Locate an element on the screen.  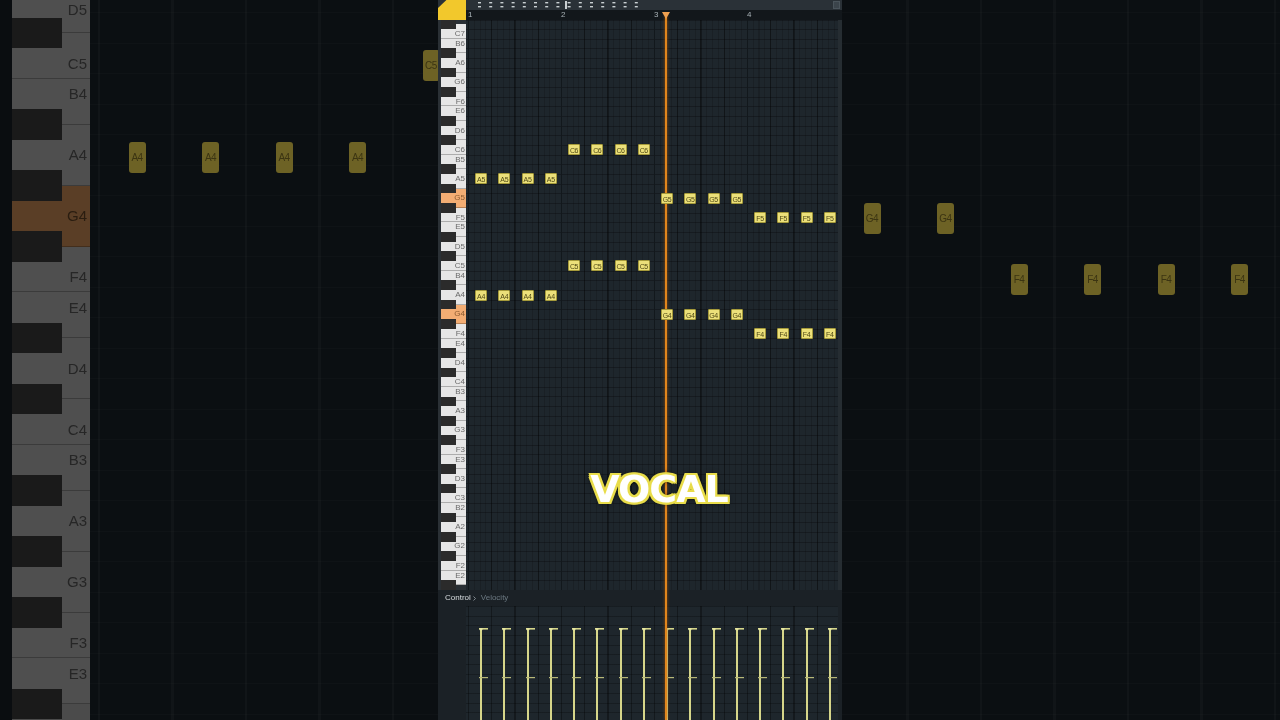
tool-tab is located at coordinates (452, 10).